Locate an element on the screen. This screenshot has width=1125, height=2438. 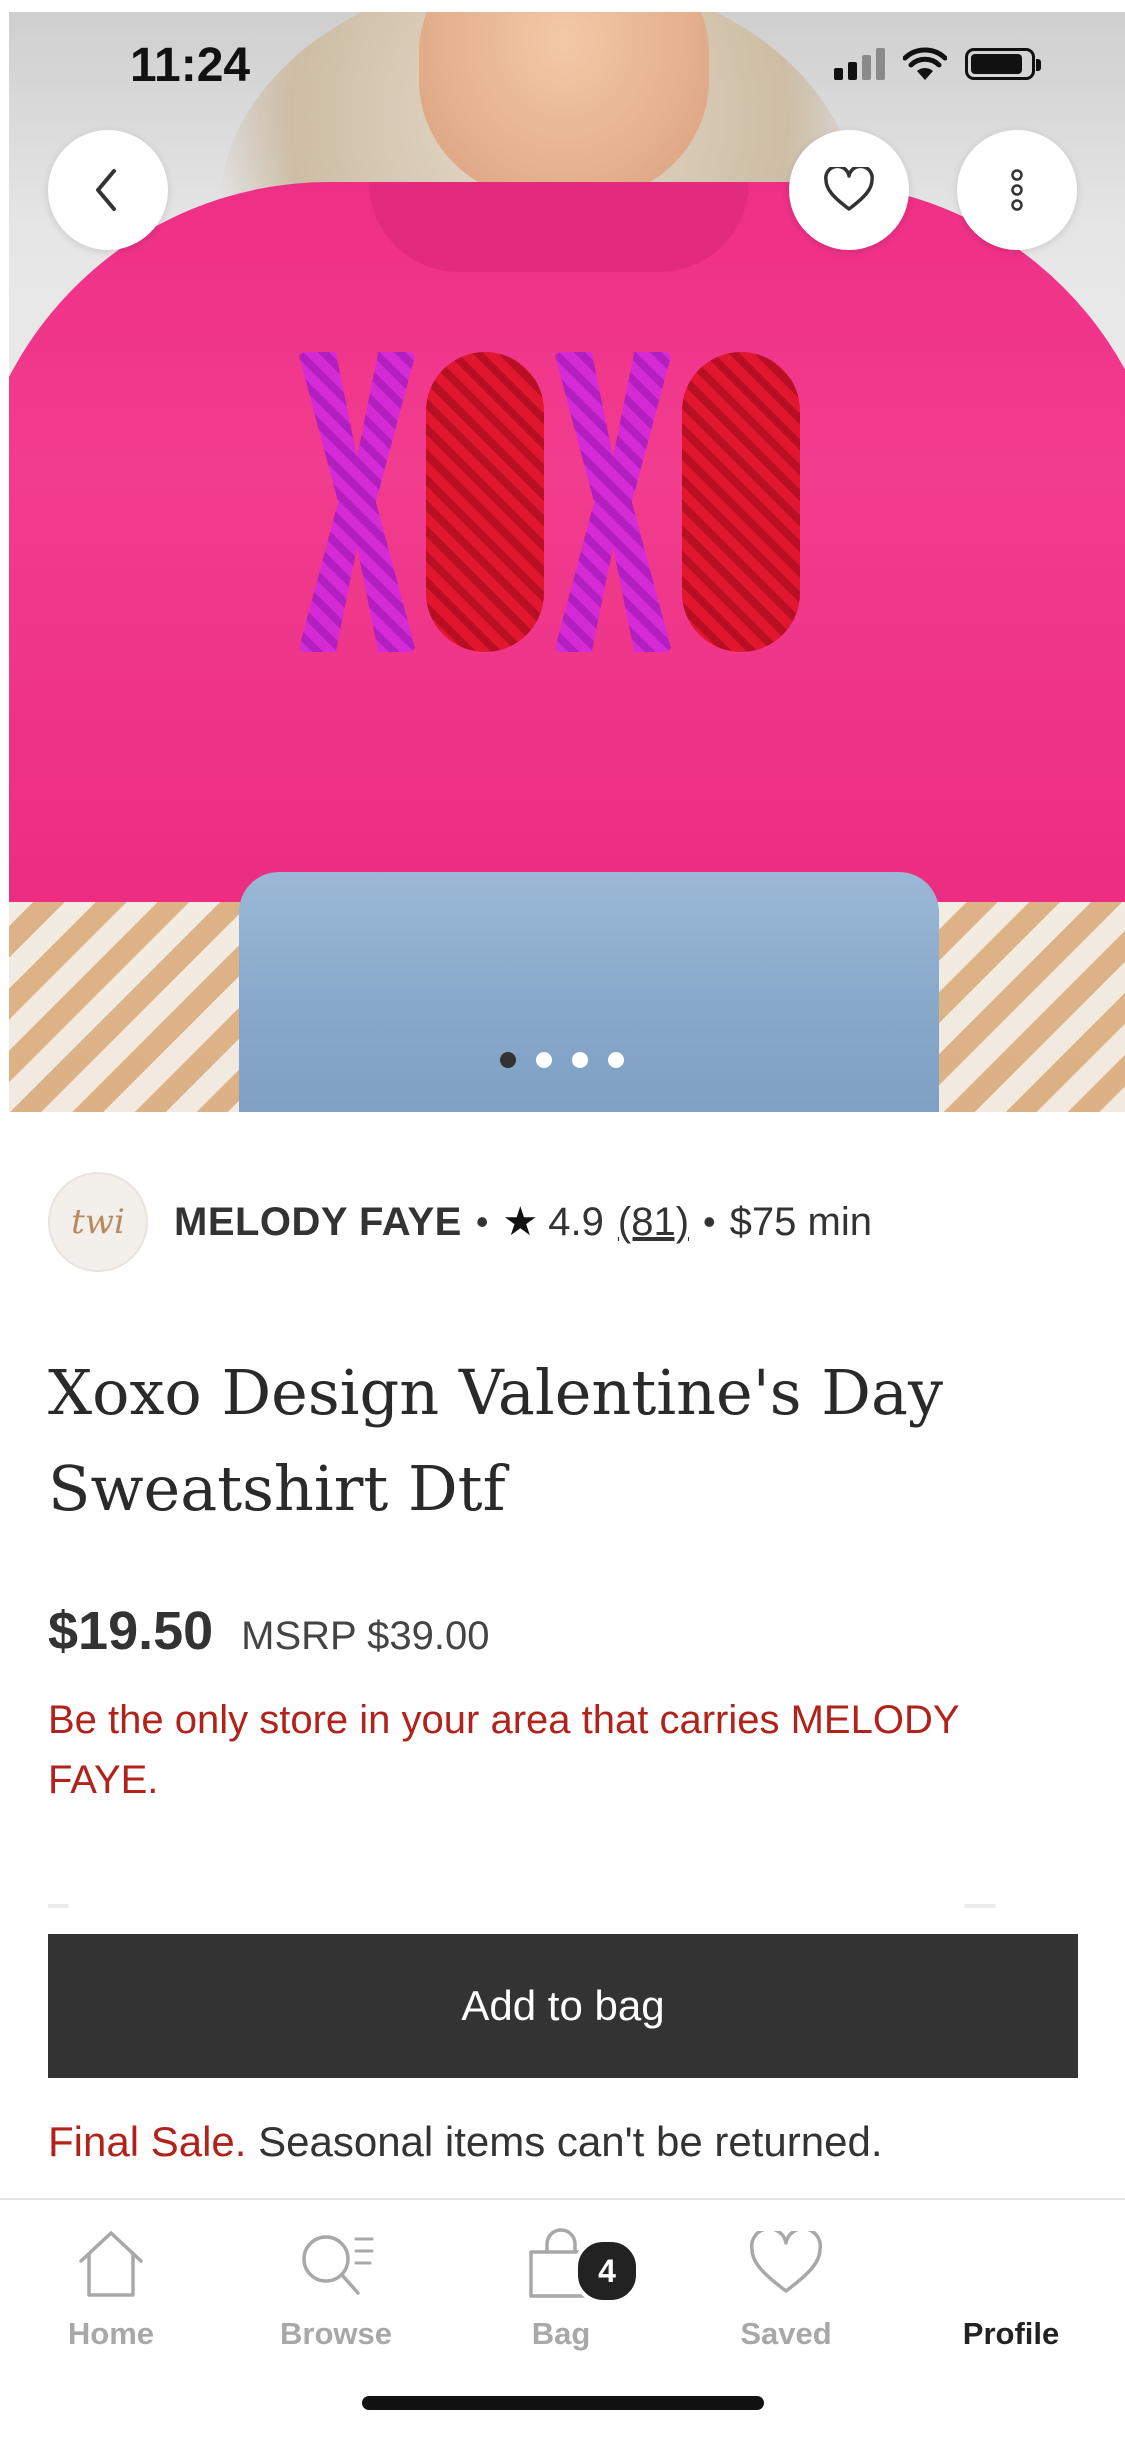
tab-browse: Browse is located at coordinates (336, 2288).